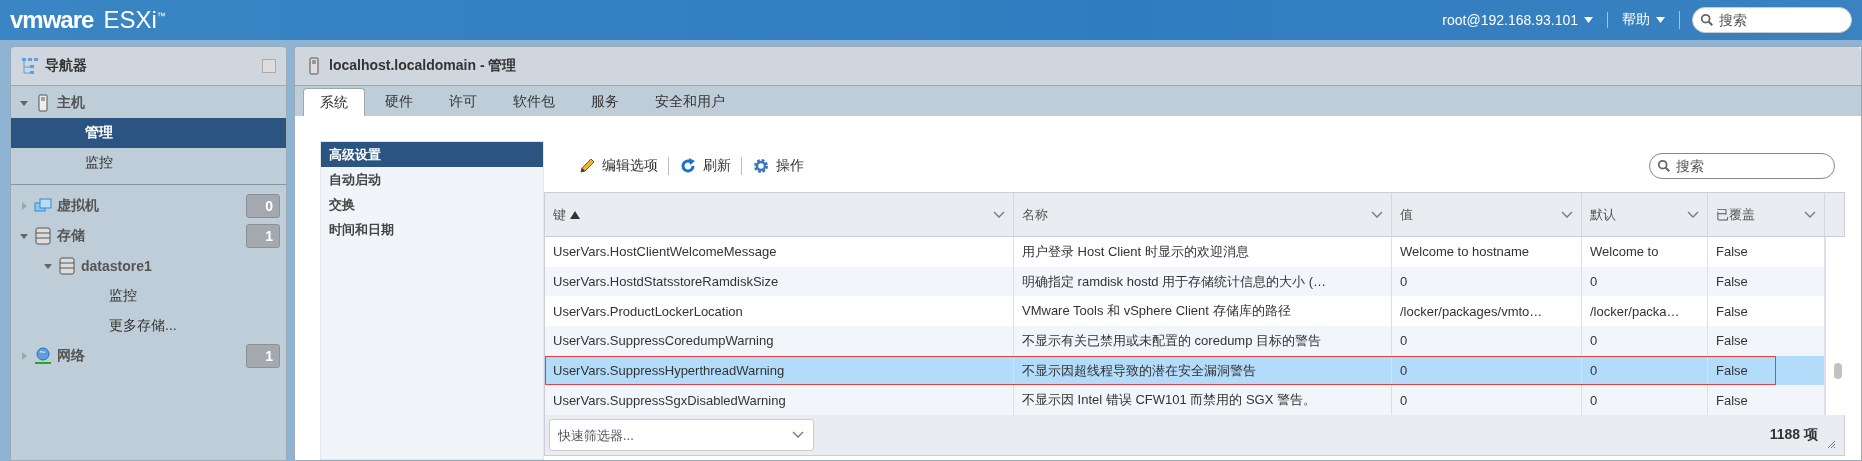 The height and width of the screenshot is (461, 1862). I want to click on column-header: 键, so click(779, 214).